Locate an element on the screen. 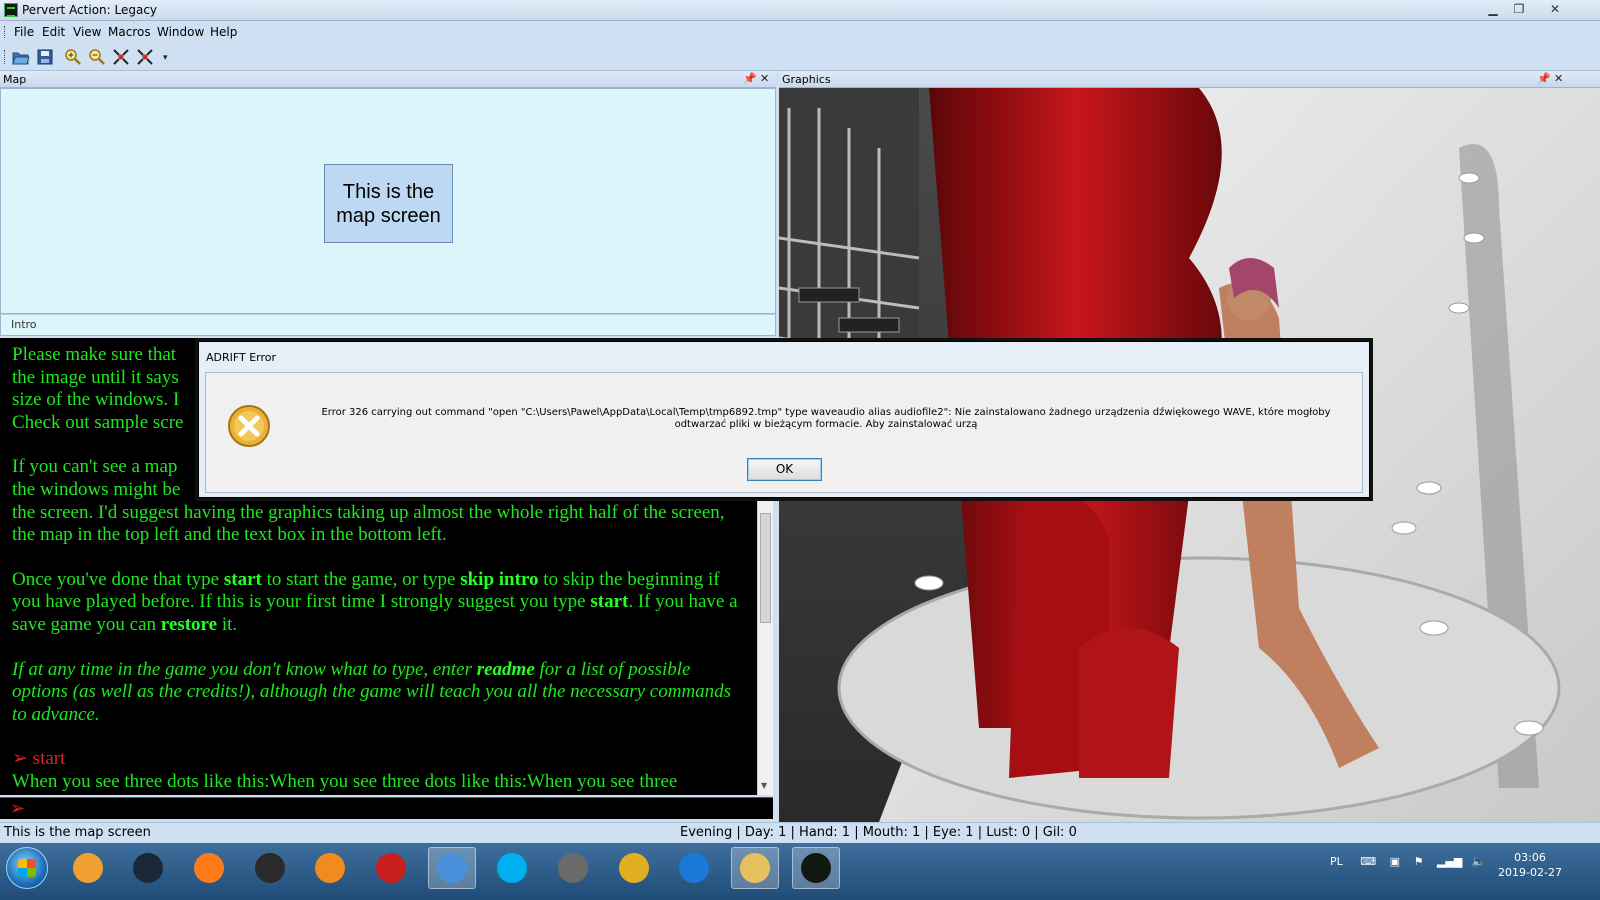 This screenshot has height=900, width=1600. chrome-profile-icon-glyph is located at coordinates (452, 868).